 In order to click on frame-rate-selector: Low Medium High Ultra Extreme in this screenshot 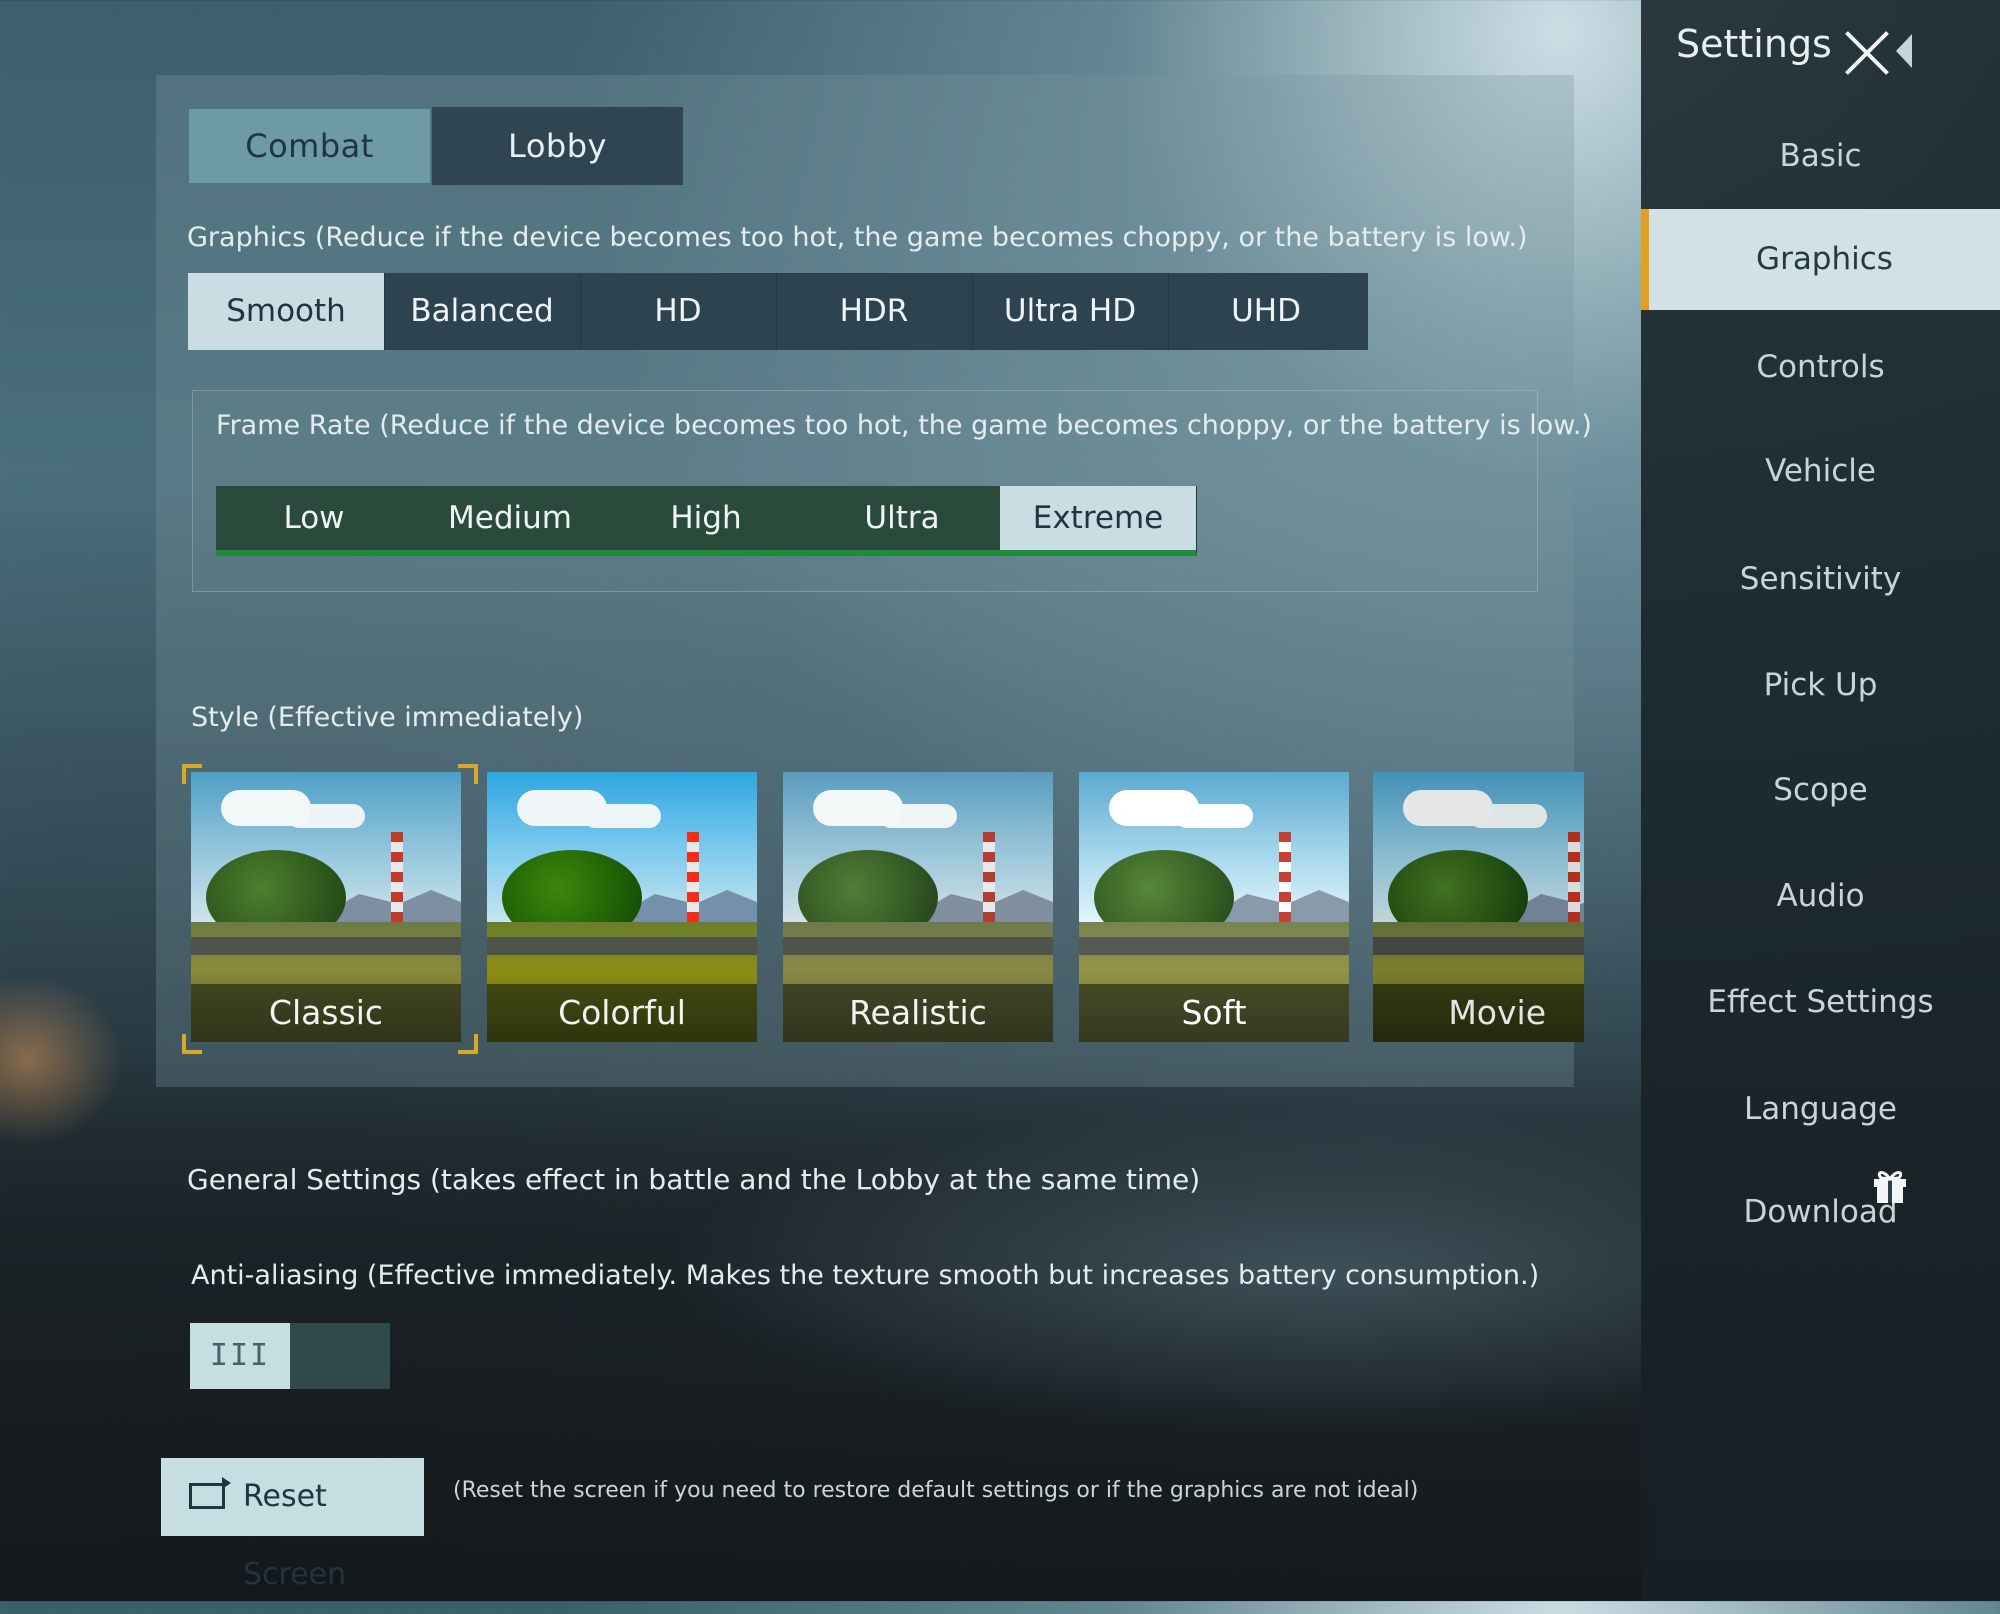, I will do `click(706, 521)`.